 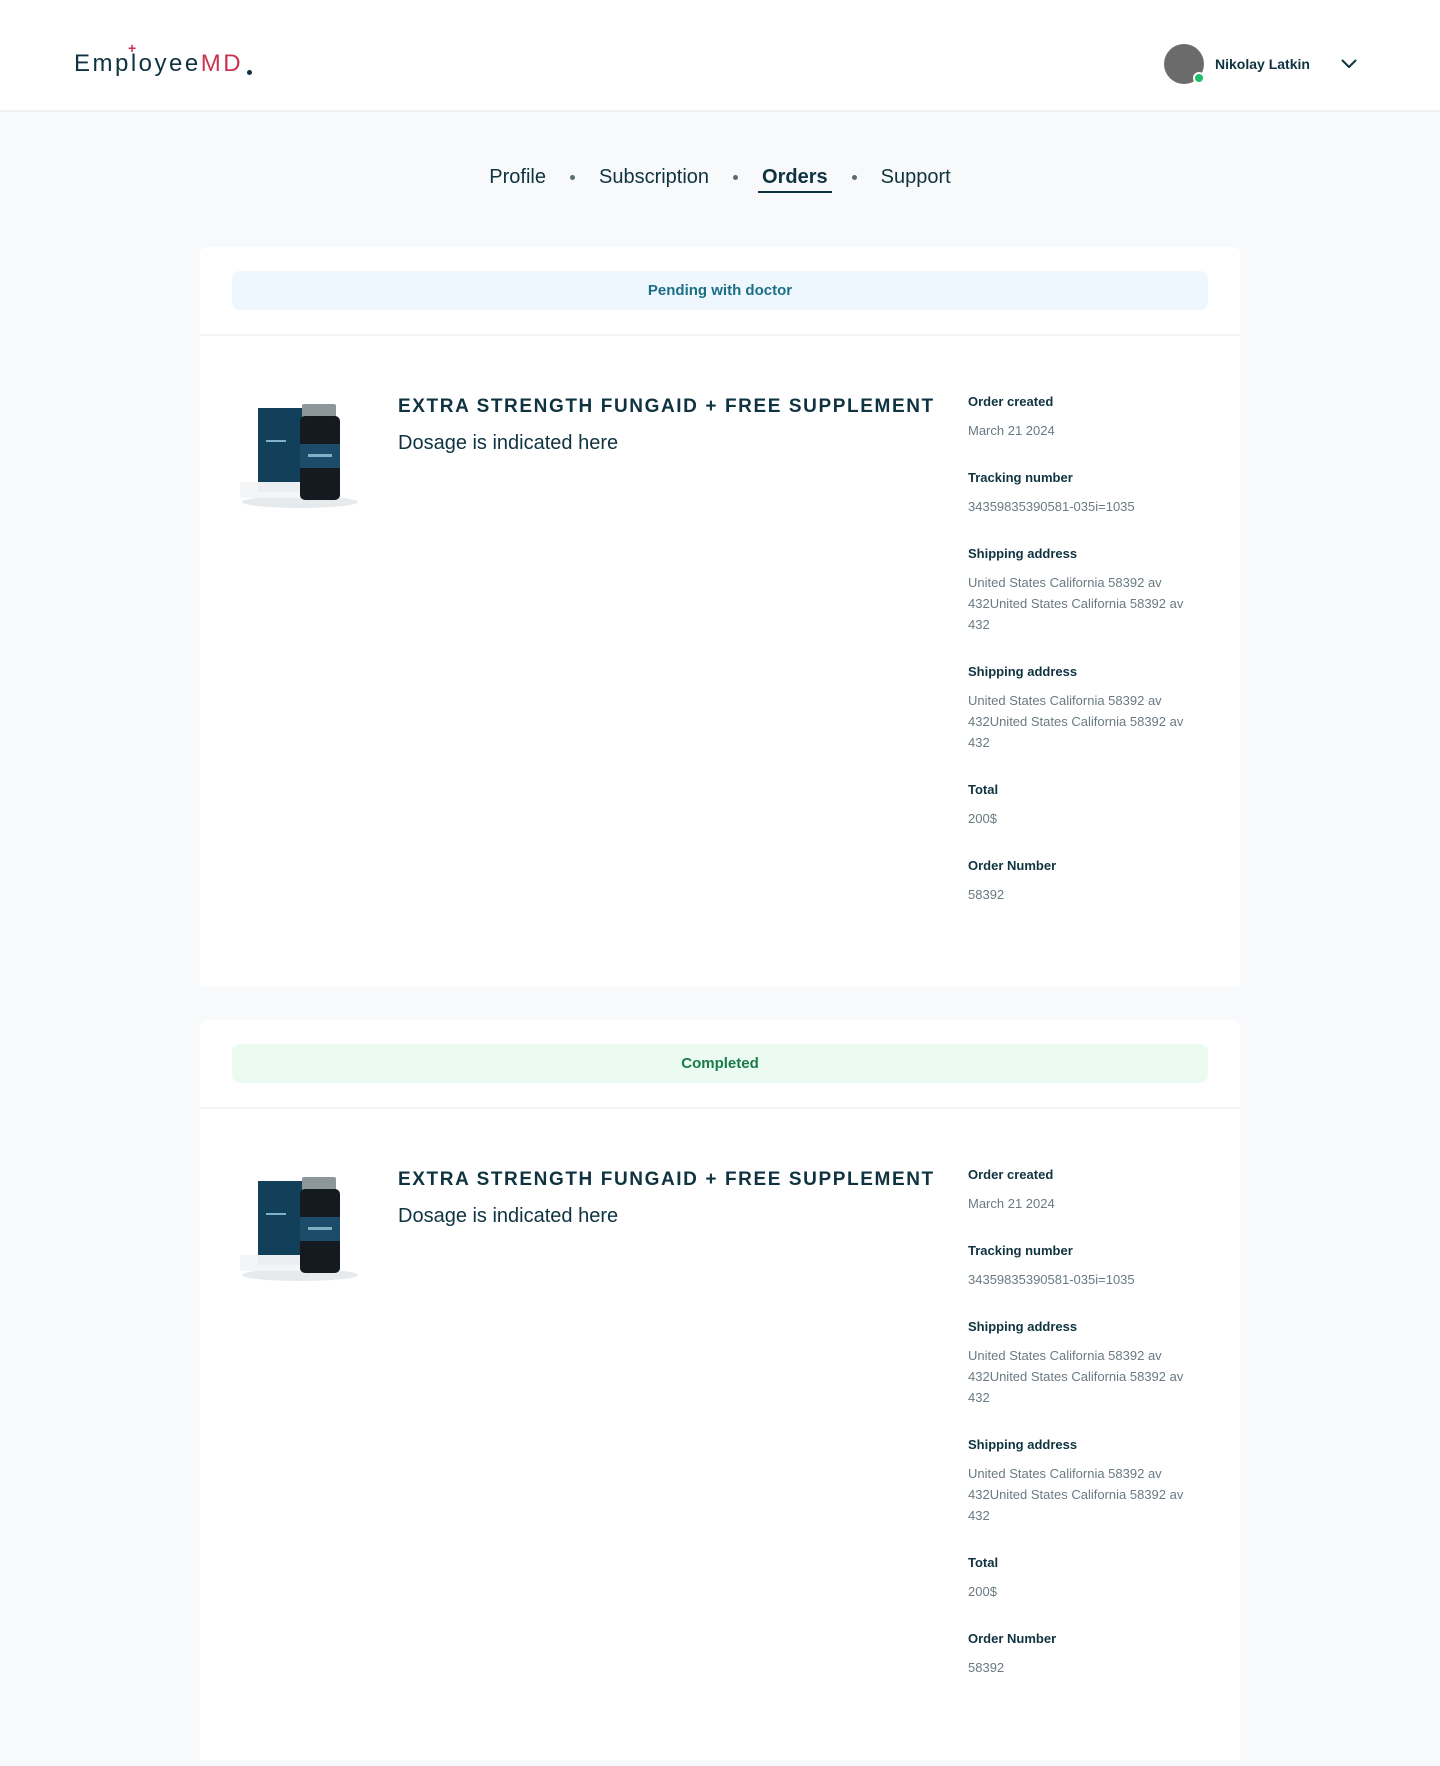 I want to click on chevron-down-icon, so click(x=1349, y=64).